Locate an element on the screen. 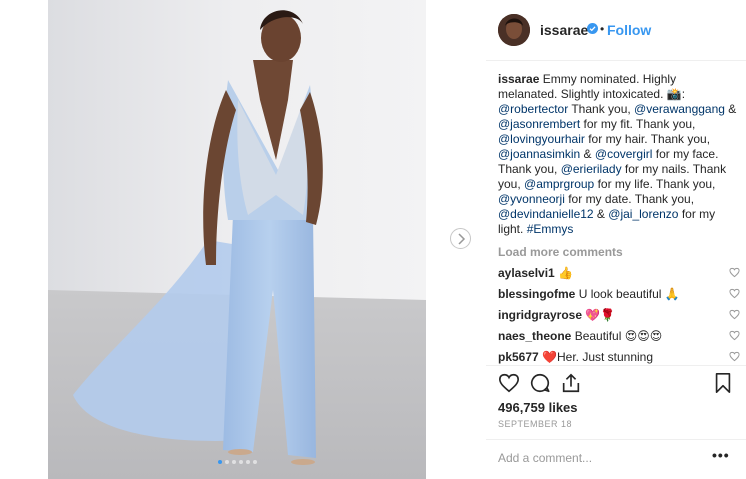 Image resolution: width=746 pixels, height=479 pixels. comment-text: 👍 is located at coordinates (563, 273).